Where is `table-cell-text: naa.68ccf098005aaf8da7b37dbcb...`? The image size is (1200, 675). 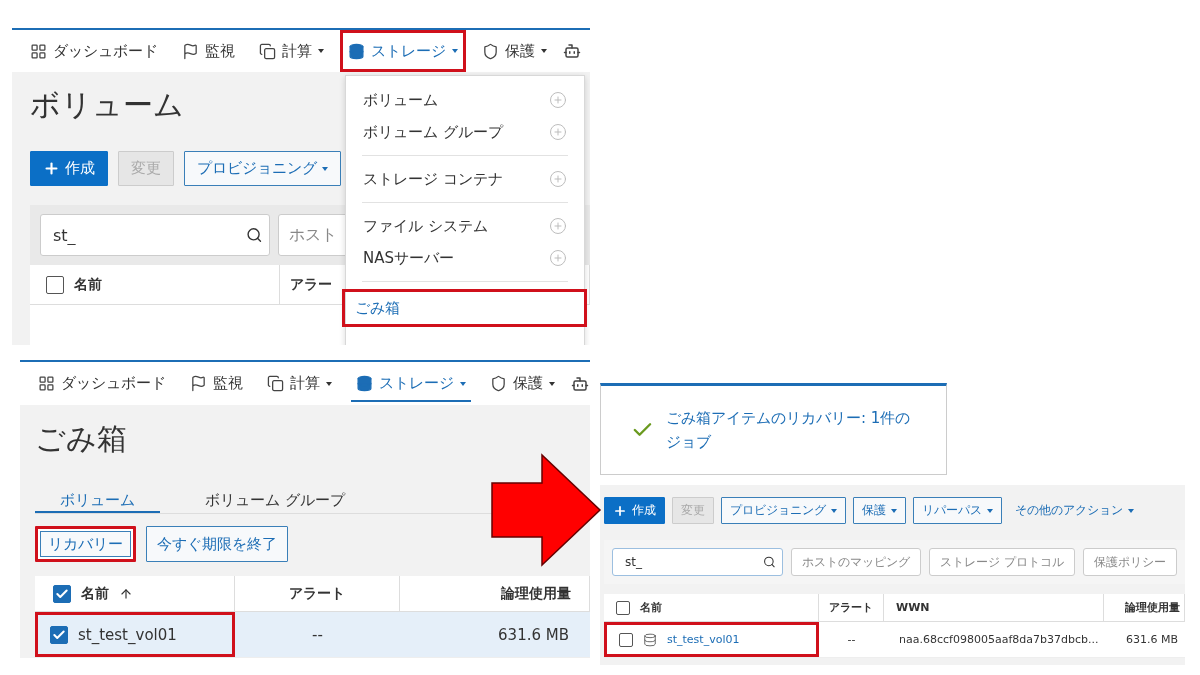 table-cell-text: naa.68ccf098005aaf8da7b37dbcb... is located at coordinates (999, 640).